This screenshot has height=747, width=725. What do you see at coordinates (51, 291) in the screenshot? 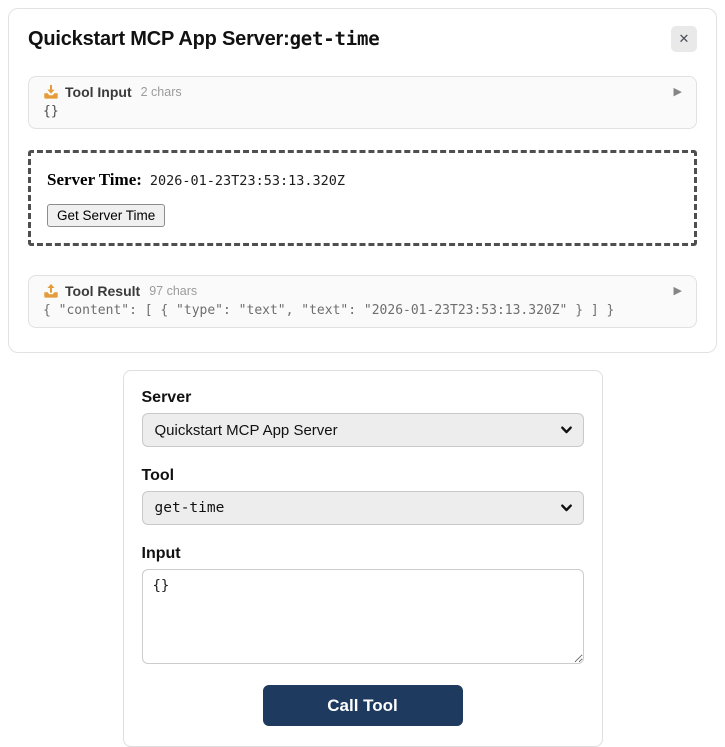
I see `tray-arrow-up-icon` at bounding box center [51, 291].